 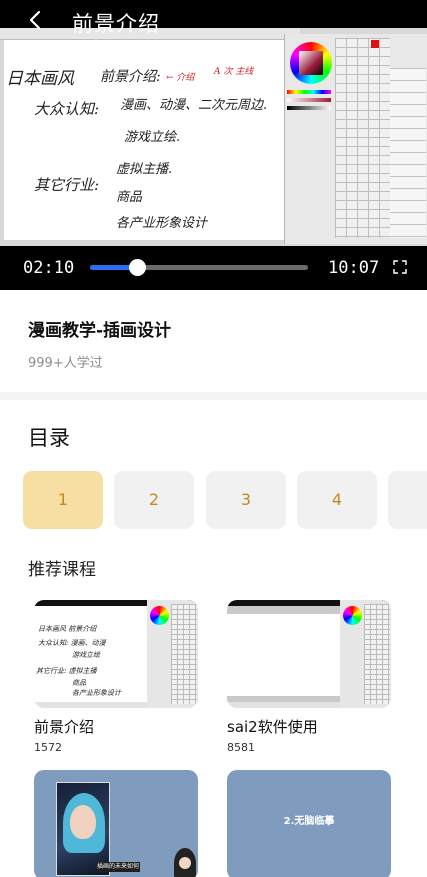 I want to click on course-card-thumbnail, so click(x=309, y=654).